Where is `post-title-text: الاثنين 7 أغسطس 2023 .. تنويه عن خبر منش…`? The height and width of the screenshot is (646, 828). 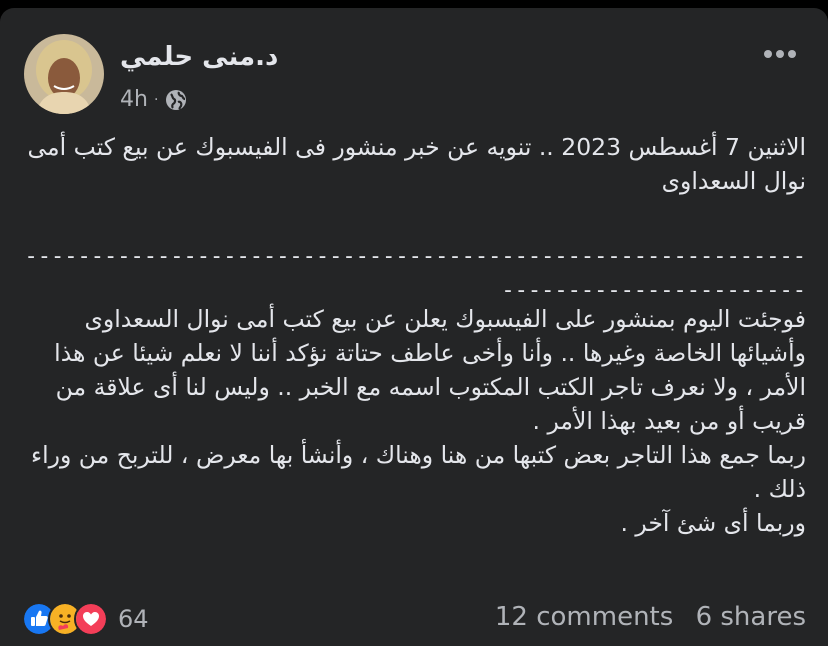
post-title-text: الاثنين 7 أغسطس 2023 .. تنويه عن خبر منش… is located at coordinates (412, 164).